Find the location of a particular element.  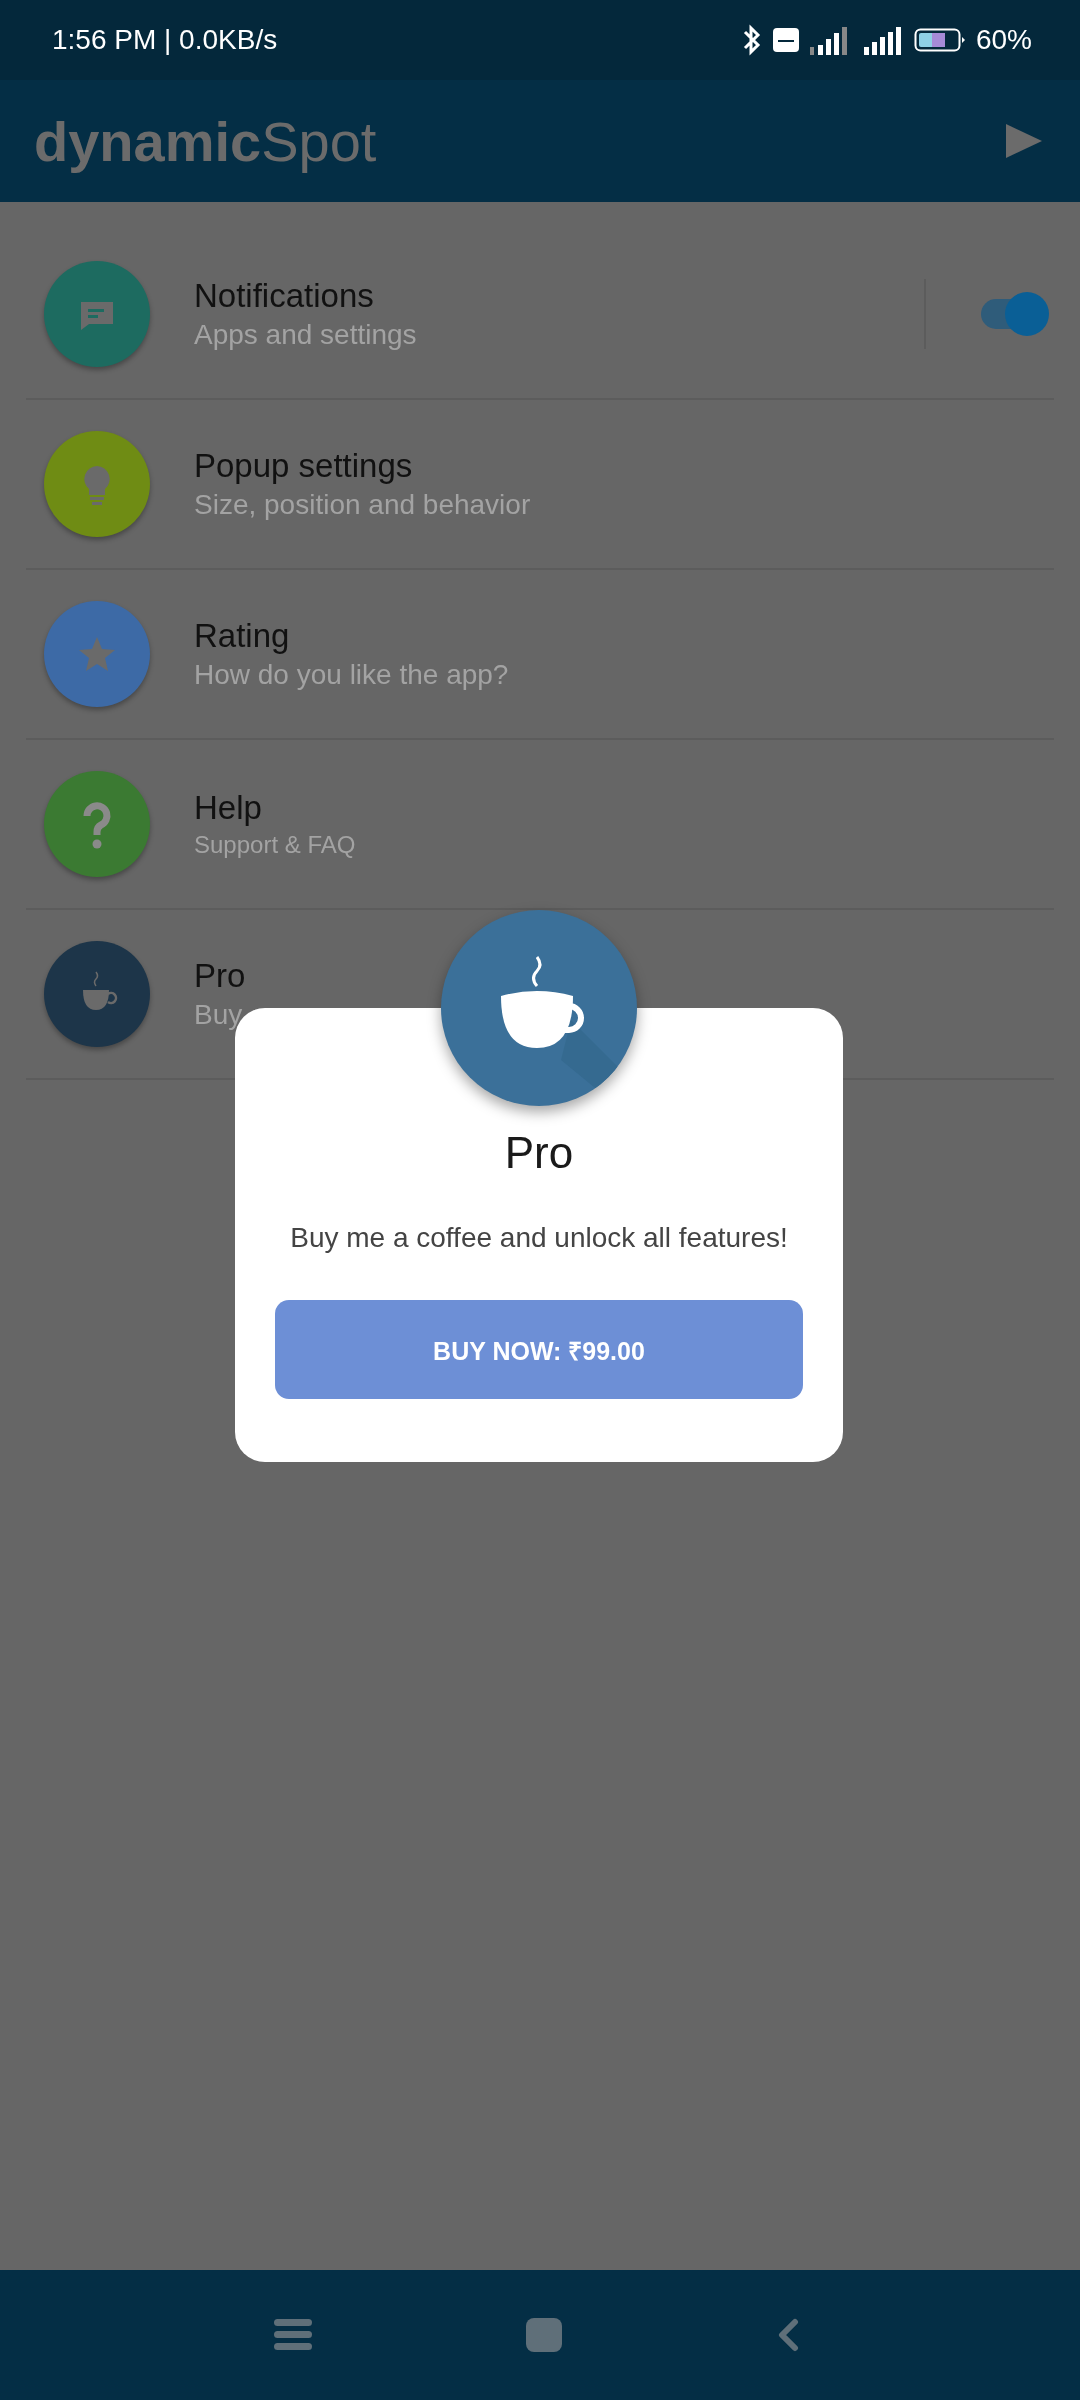

battery-icon is located at coordinates (939, 40).